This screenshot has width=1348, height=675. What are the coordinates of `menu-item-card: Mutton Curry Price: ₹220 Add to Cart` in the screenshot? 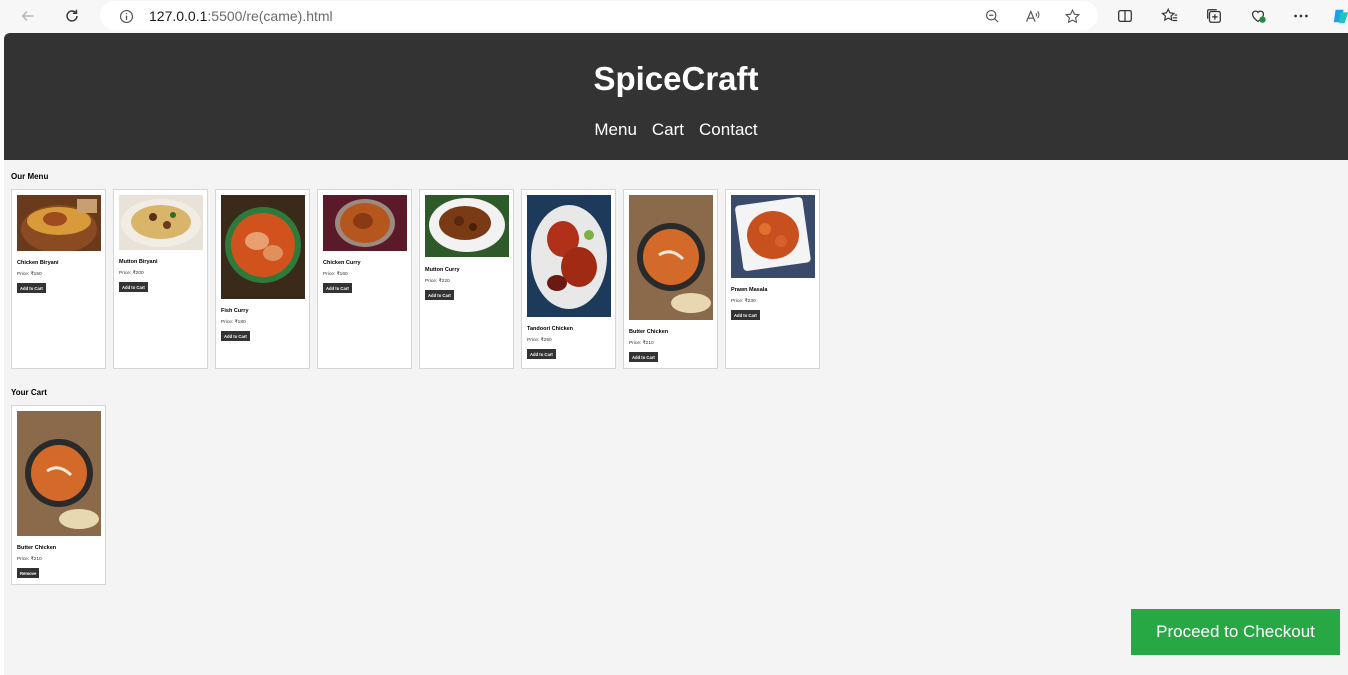 It's located at (466, 279).